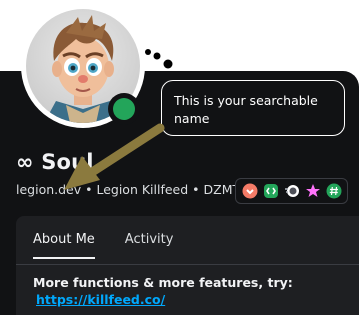  I want to click on pronouns-text: Legion Killfeed • DZMT, so click(168, 189).